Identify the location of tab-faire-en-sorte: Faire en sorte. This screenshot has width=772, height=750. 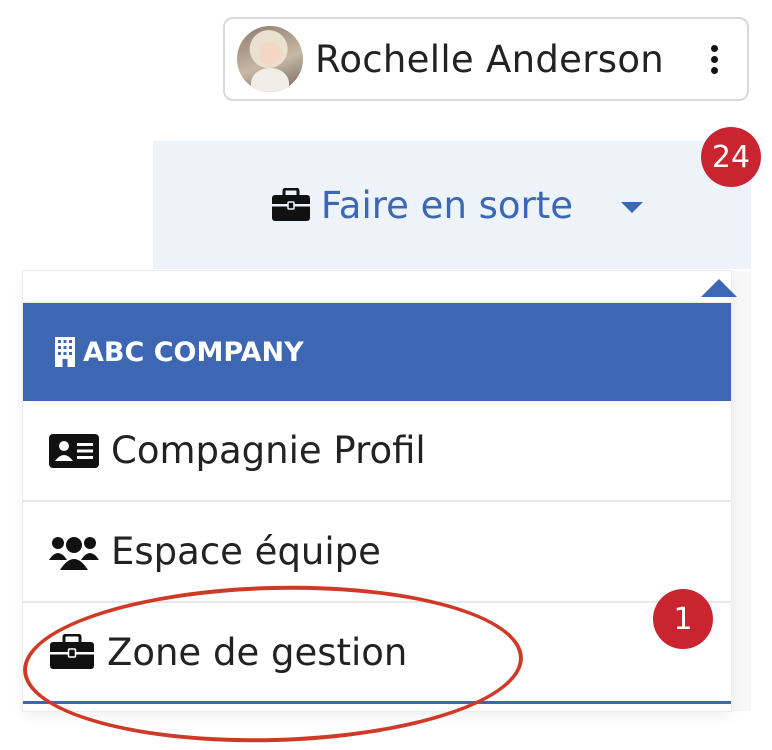
(452, 205).